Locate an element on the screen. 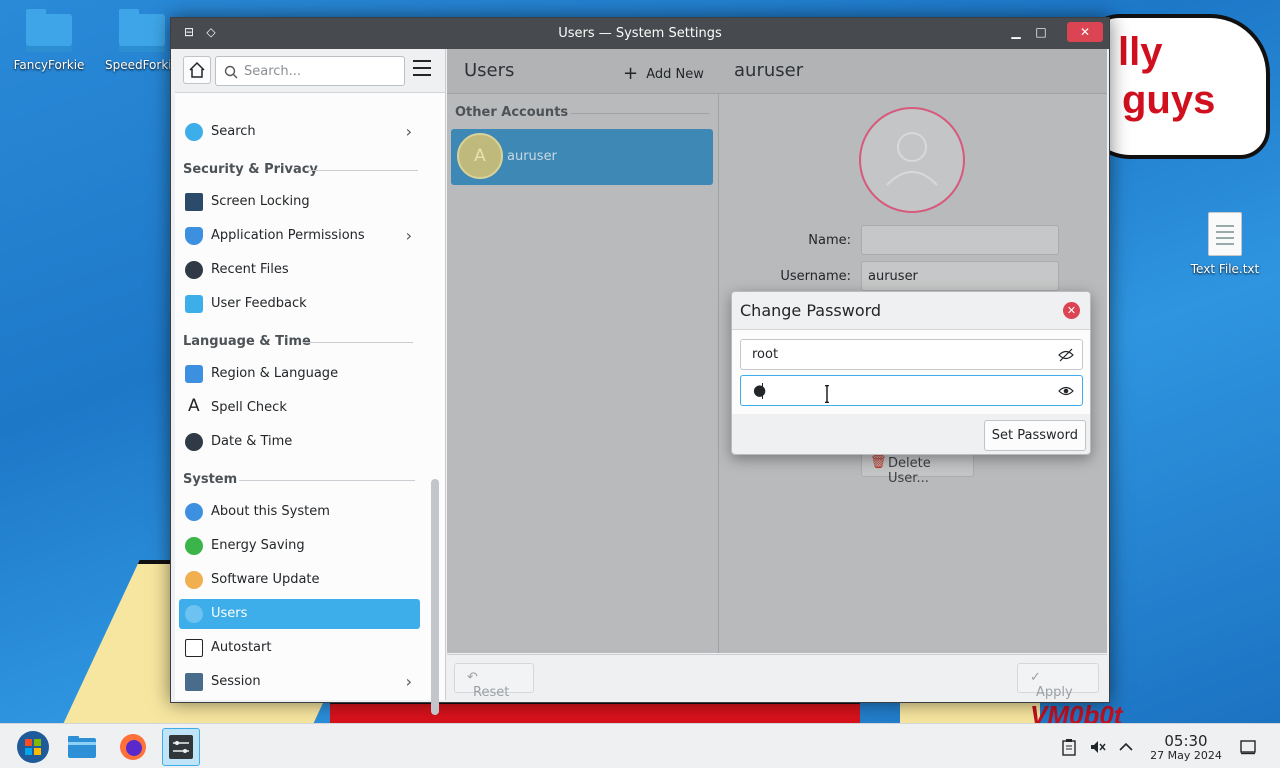 The width and height of the screenshot is (1280, 768). text-caret is located at coordinates (762, 391).